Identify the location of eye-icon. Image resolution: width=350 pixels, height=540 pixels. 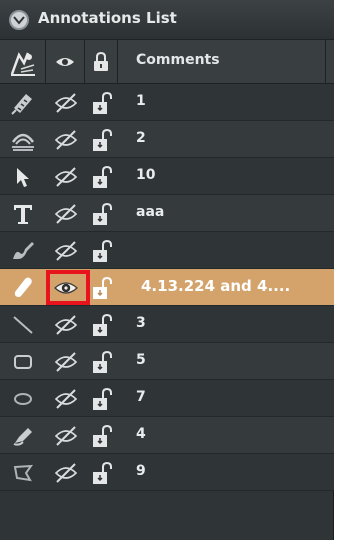
(65, 62).